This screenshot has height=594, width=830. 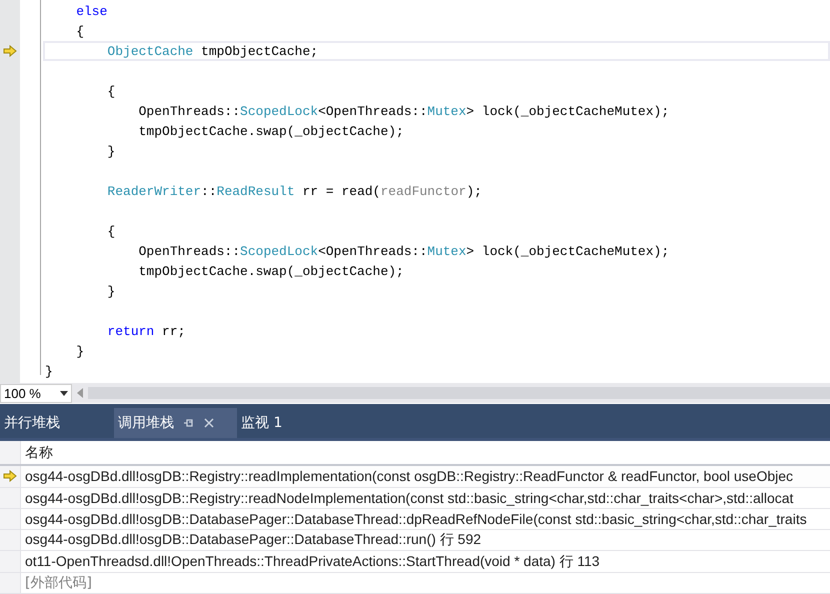 What do you see at coordinates (80, 393) in the screenshot?
I see `scroll-left-icon` at bounding box center [80, 393].